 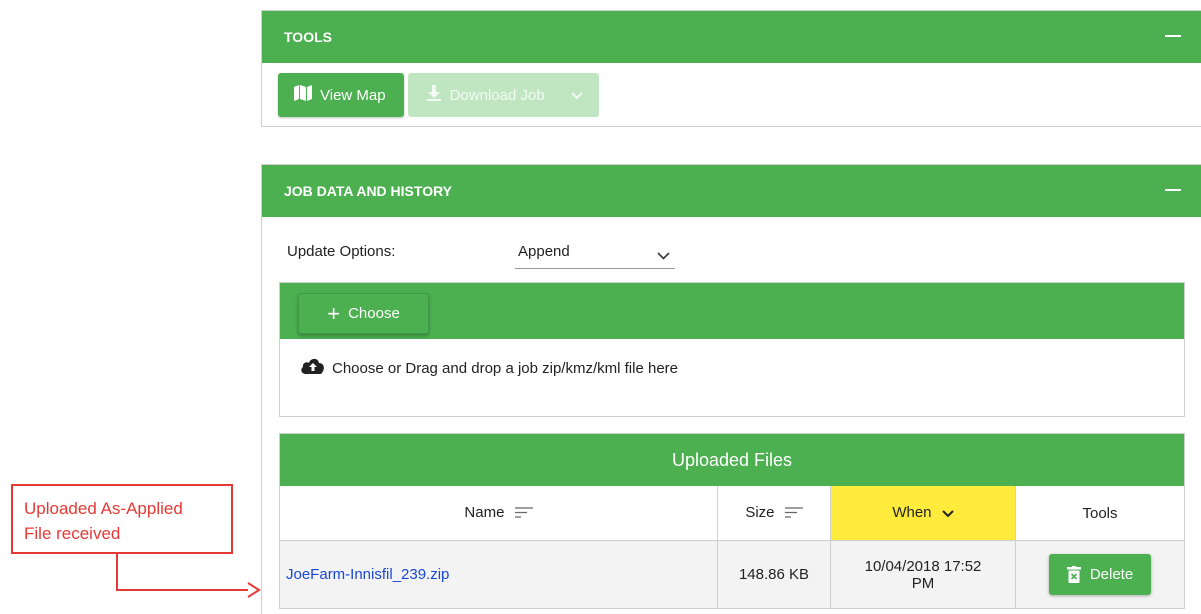 I want to click on header-row: Name Size When Tools, so click(x=732, y=513).